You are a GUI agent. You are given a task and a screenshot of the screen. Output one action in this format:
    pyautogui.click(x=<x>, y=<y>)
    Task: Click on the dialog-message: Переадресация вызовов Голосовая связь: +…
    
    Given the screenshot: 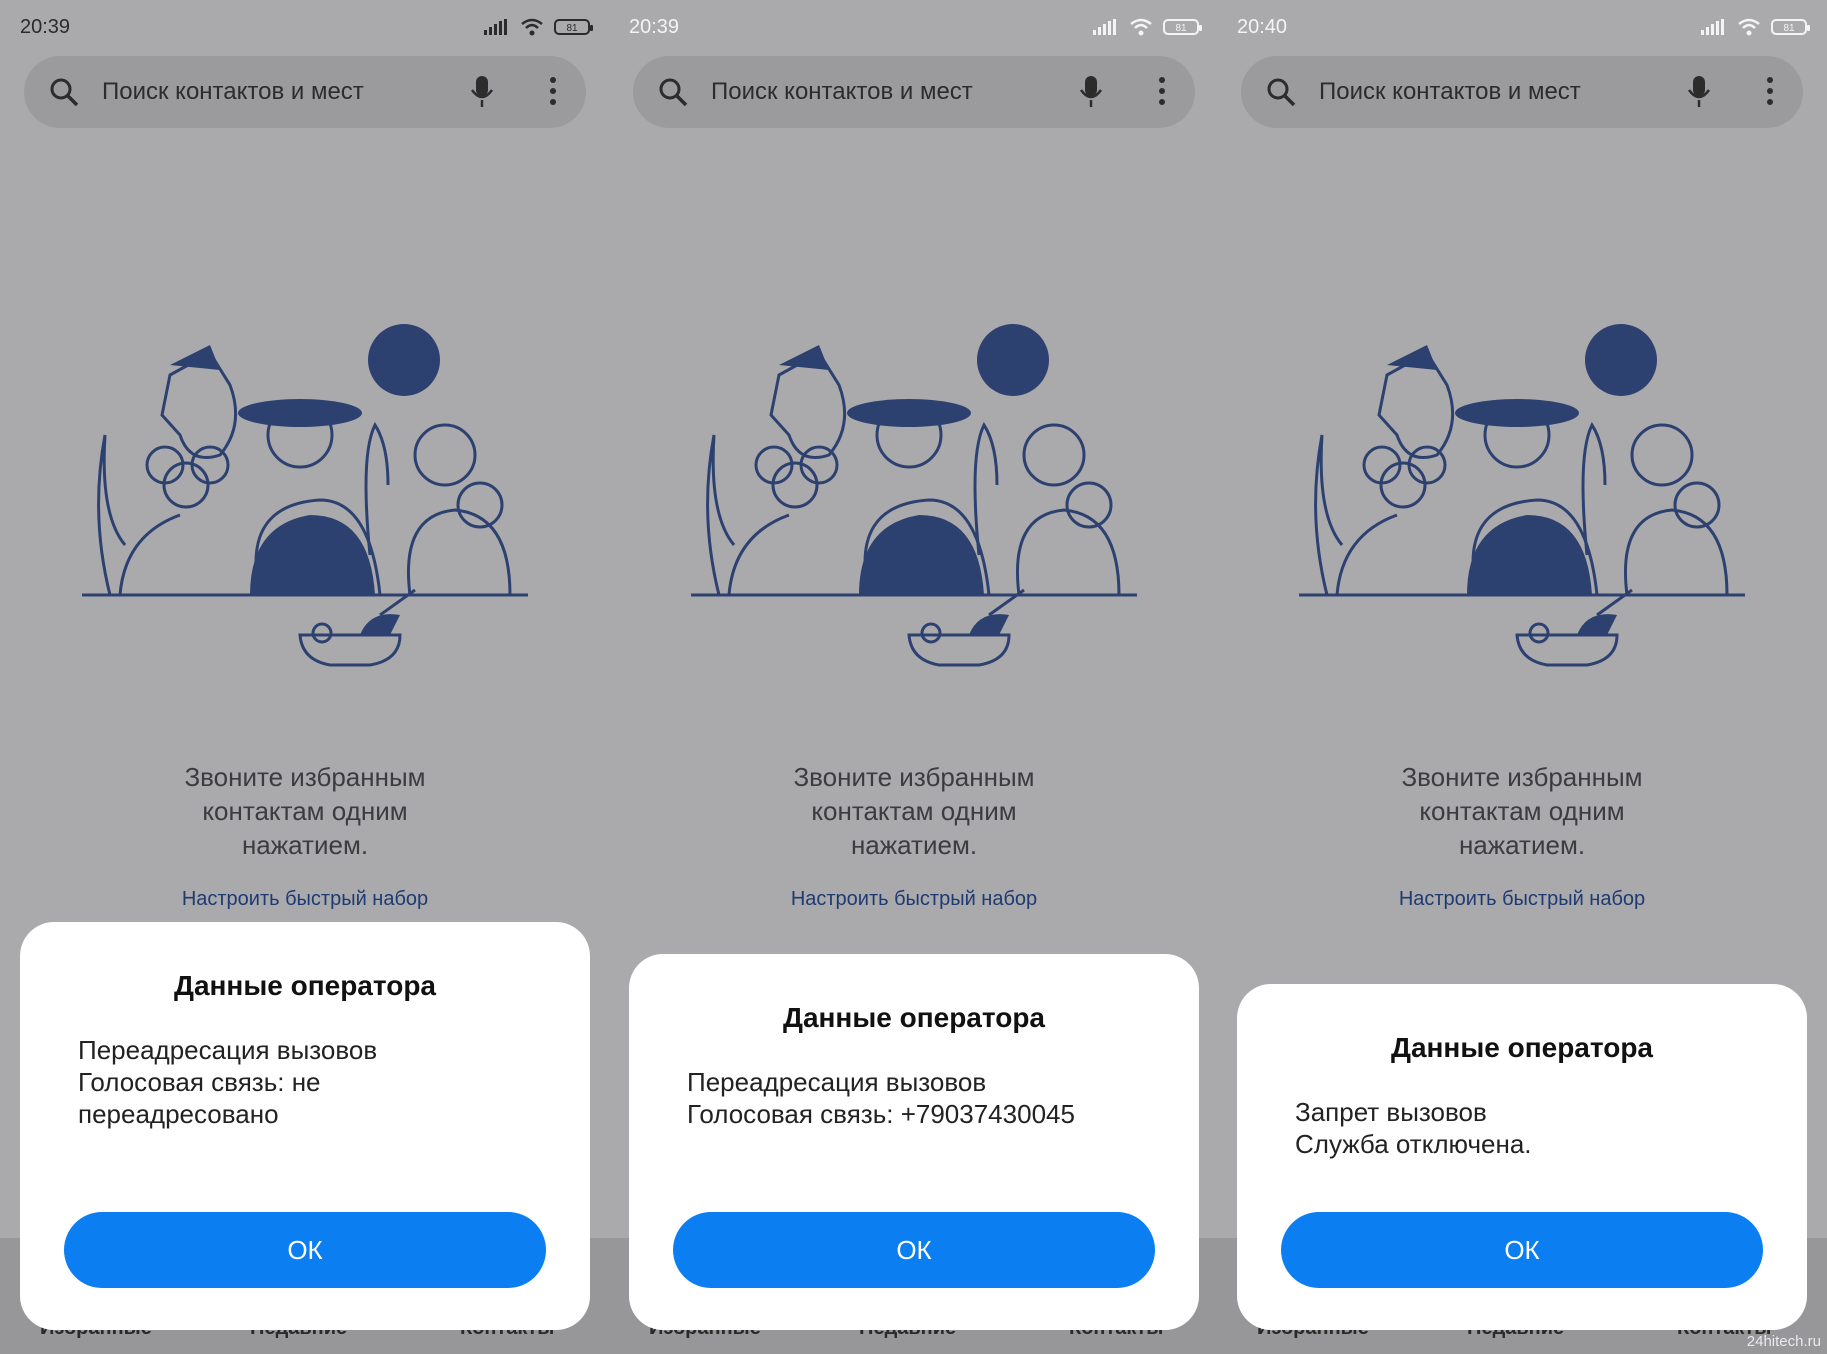 What is the action you would take?
    pyautogui.click(x=881, y=1098)
    